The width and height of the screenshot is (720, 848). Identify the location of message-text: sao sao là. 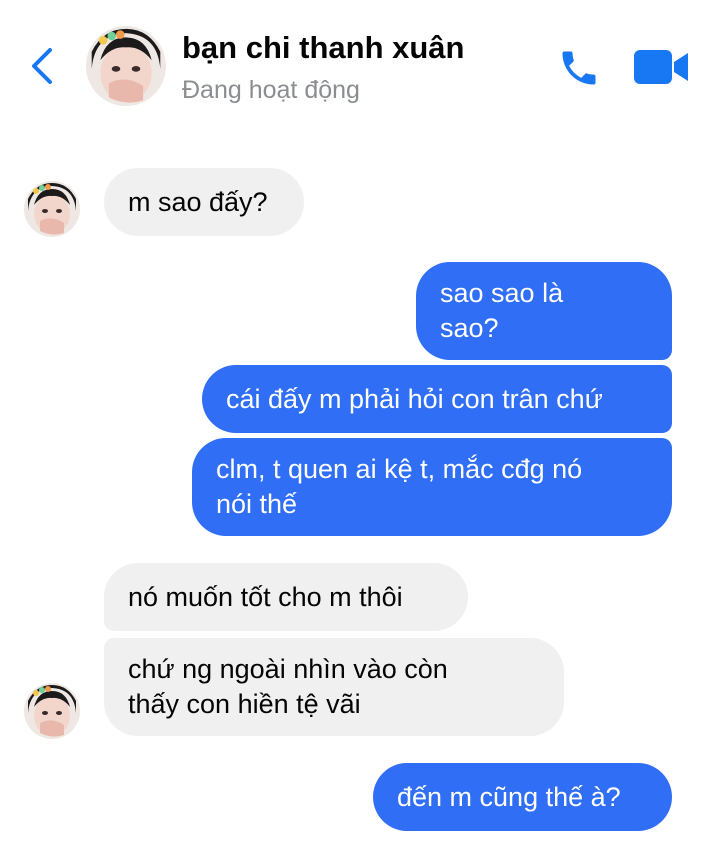
(502, 293).